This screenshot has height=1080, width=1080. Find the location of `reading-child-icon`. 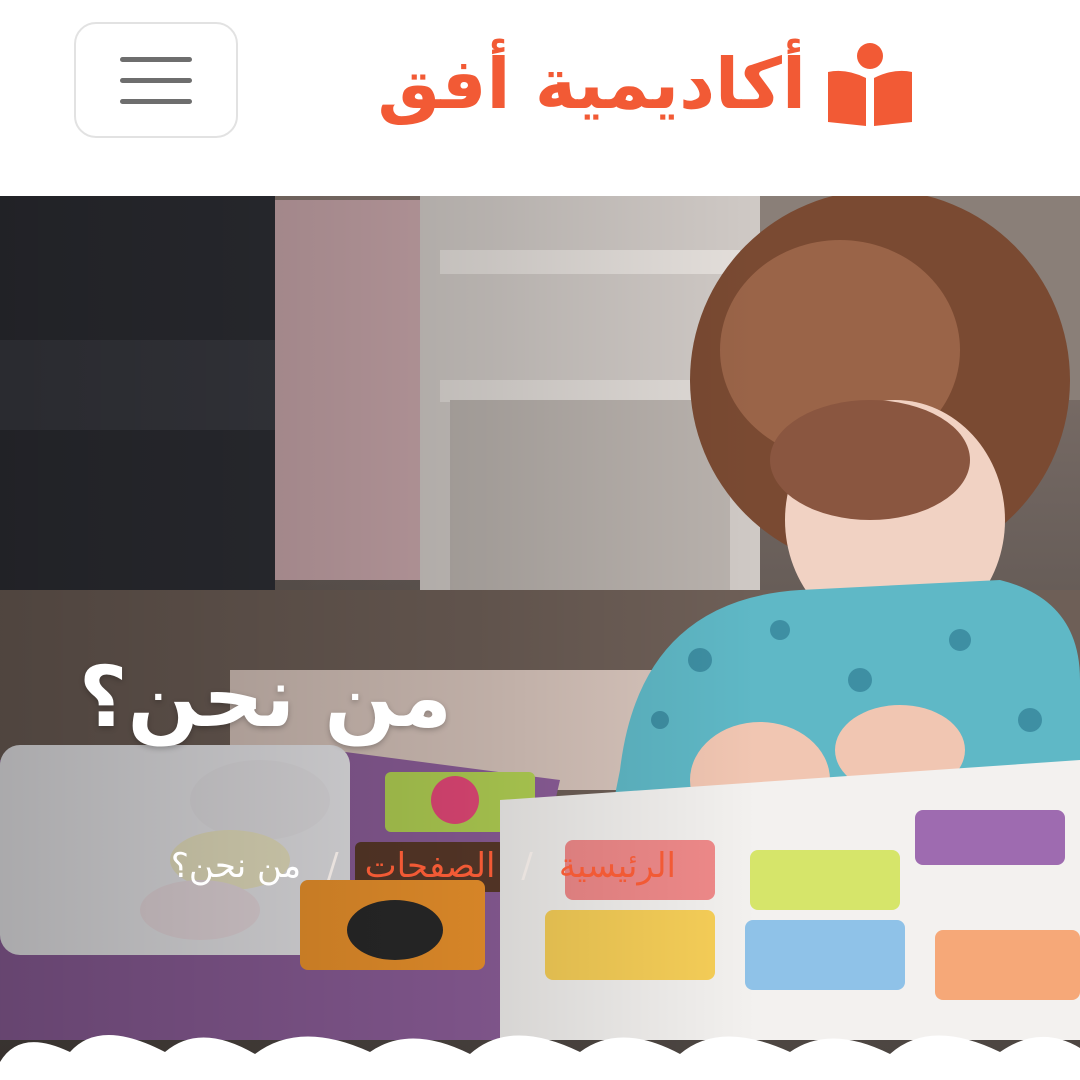

reading-child-icon is located at coordinates (870, 84).